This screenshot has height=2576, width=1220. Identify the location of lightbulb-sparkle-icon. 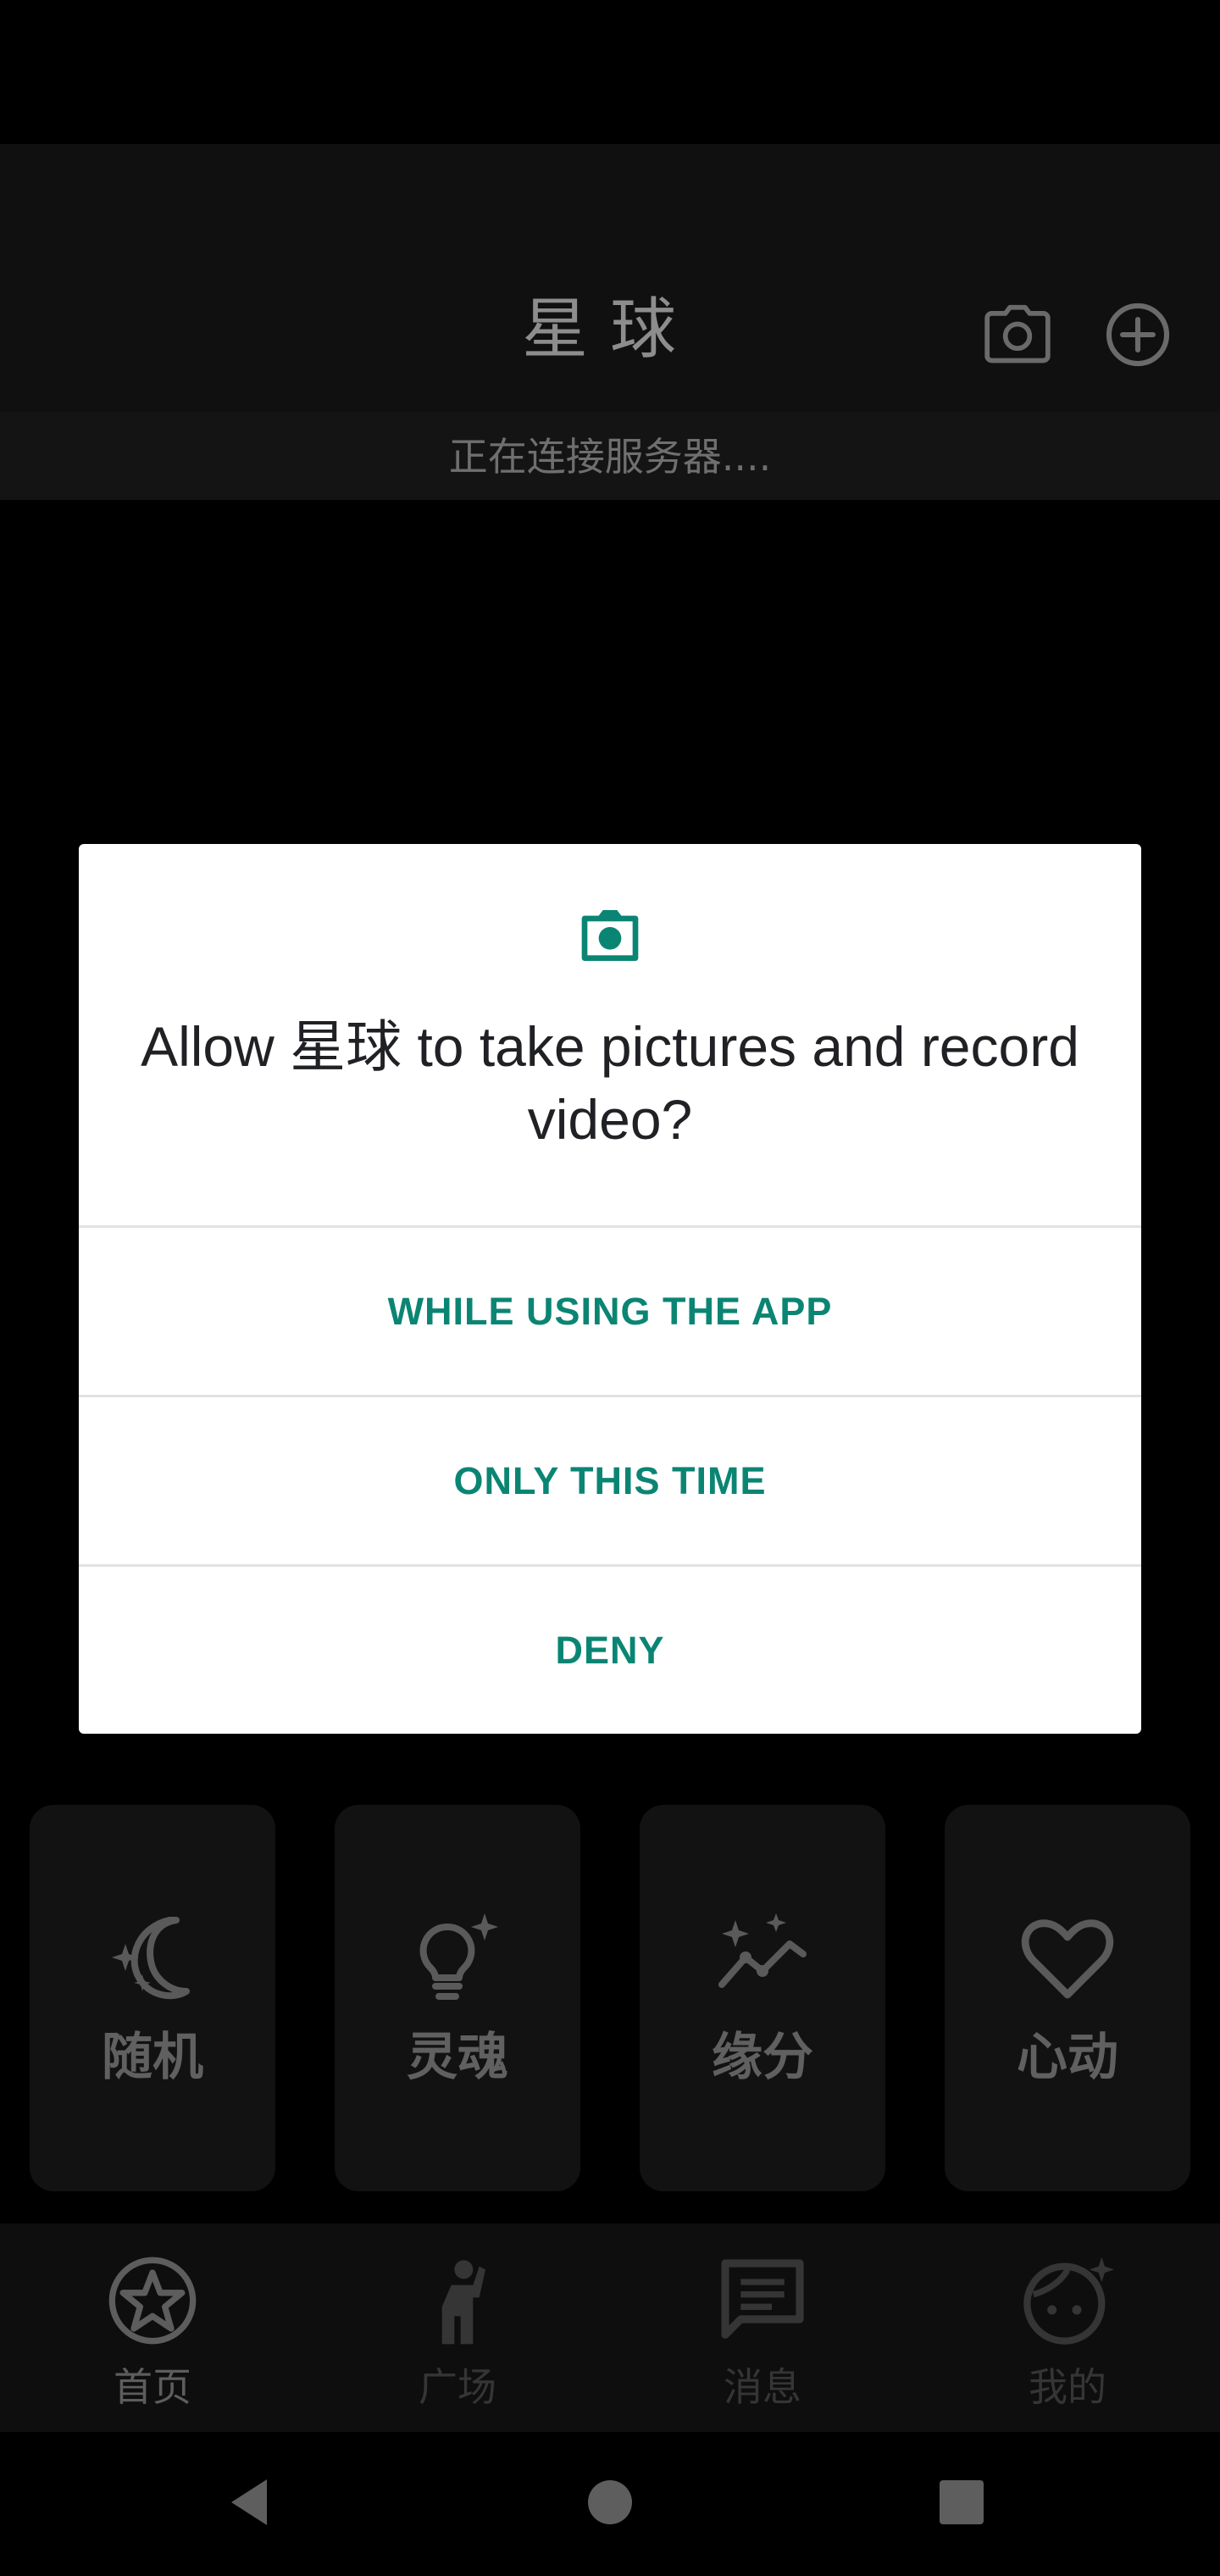
(457, 1957).